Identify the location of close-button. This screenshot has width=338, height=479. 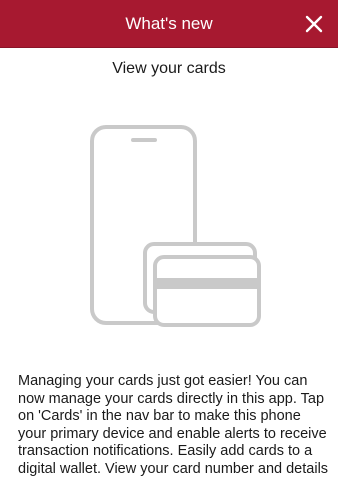
(314, 24).